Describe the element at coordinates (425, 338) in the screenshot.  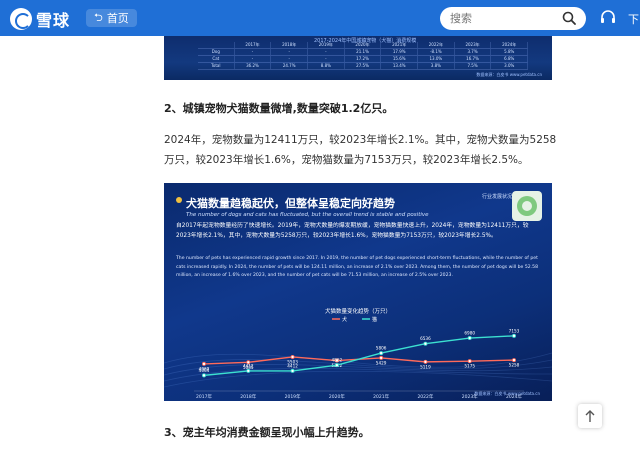
I see `data-label: 6536` at that location.